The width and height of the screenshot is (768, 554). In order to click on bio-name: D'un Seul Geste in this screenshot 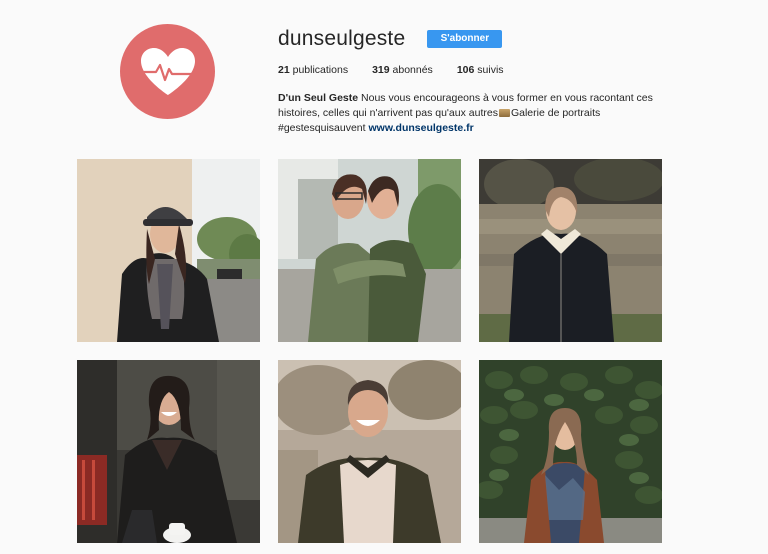, I will do `click(318, 98)`.